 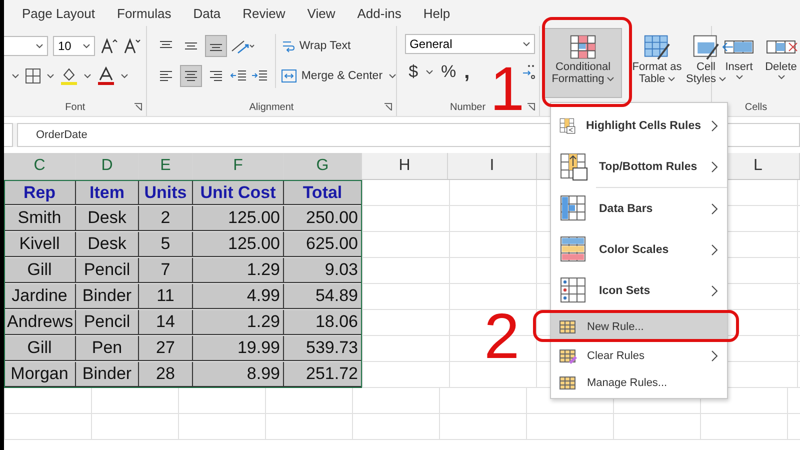 What do you see at coordinates (260, 76) in the screenshot?
I see `increase-indent-icon` at bounding box center [260, 76].